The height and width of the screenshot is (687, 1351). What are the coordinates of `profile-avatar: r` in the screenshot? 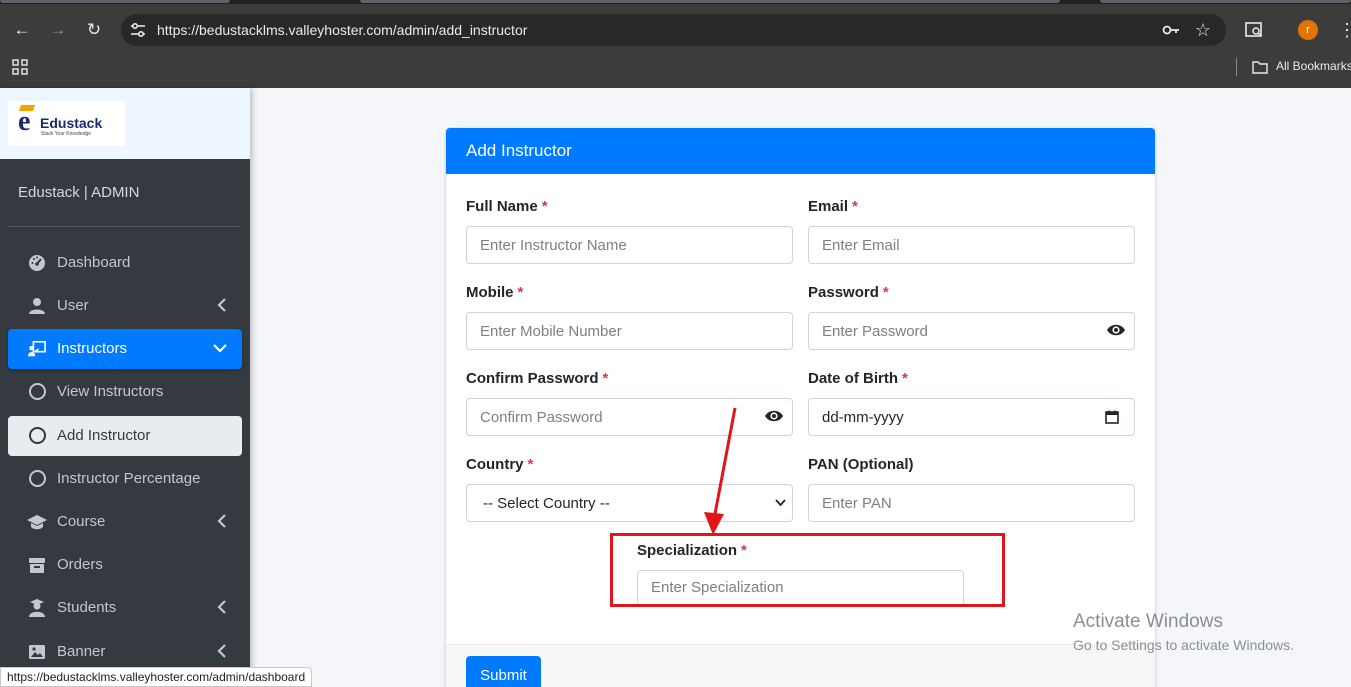 It's located at (1308, 30).